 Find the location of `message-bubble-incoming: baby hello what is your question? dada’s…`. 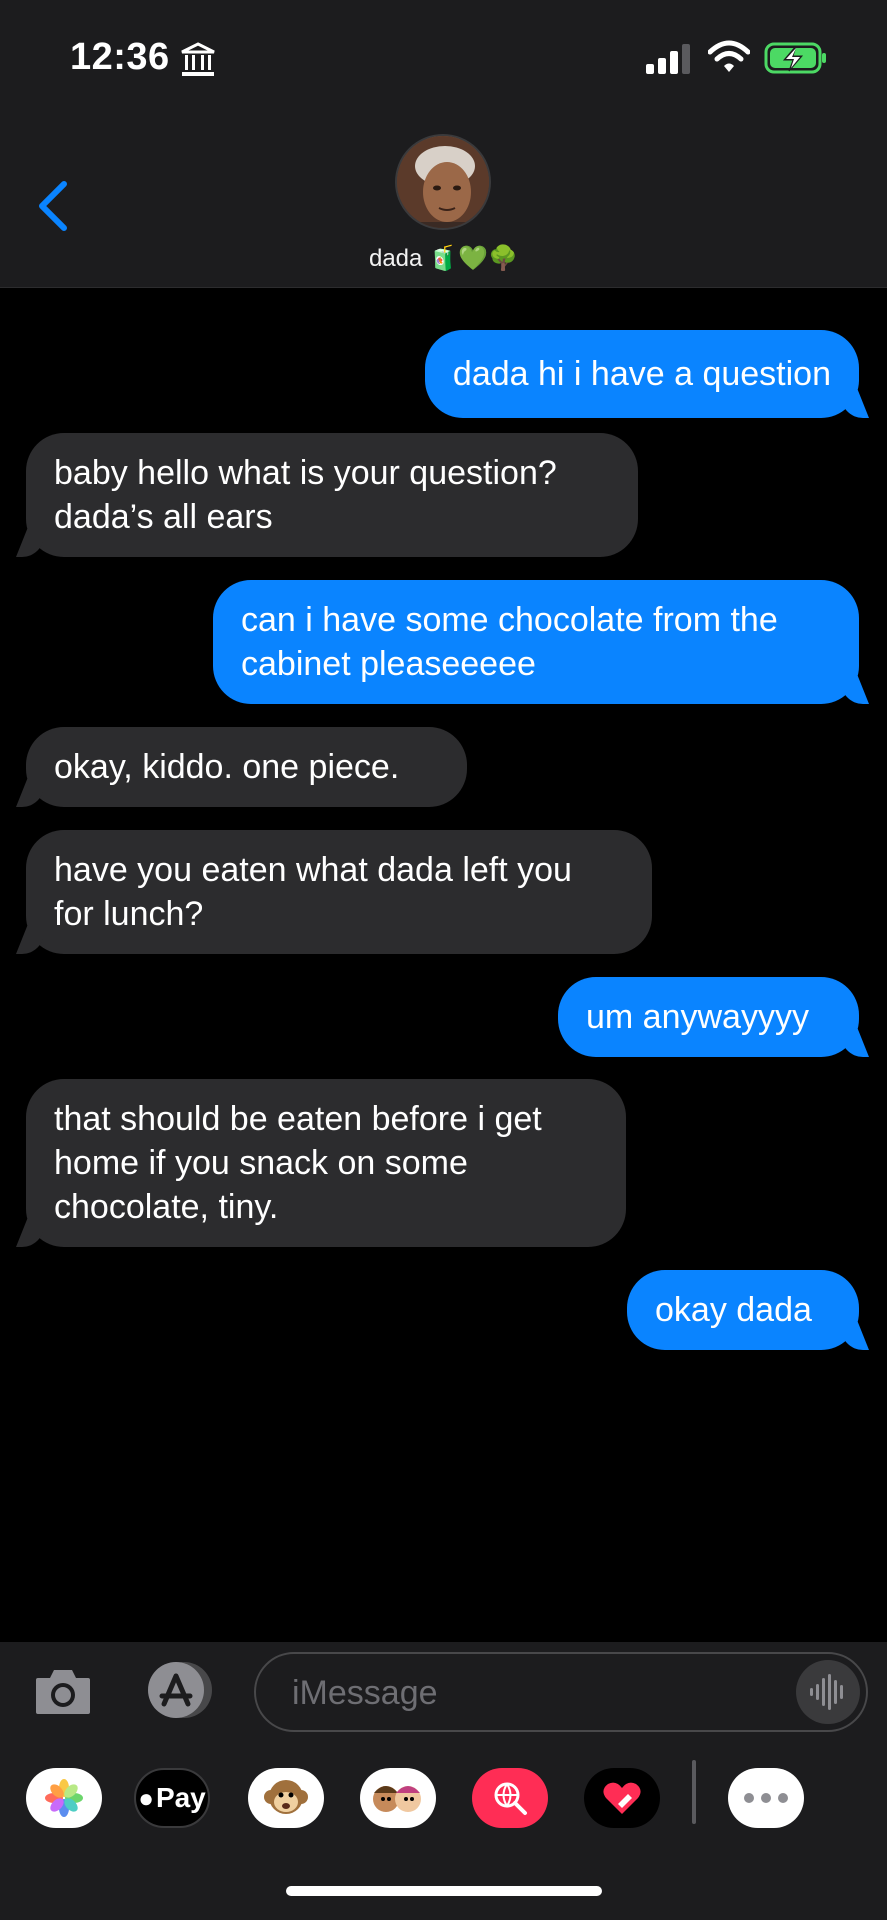

message-bubble-incoming: baby hello what is your question? dada’s… is located at coordinates (332, 495).